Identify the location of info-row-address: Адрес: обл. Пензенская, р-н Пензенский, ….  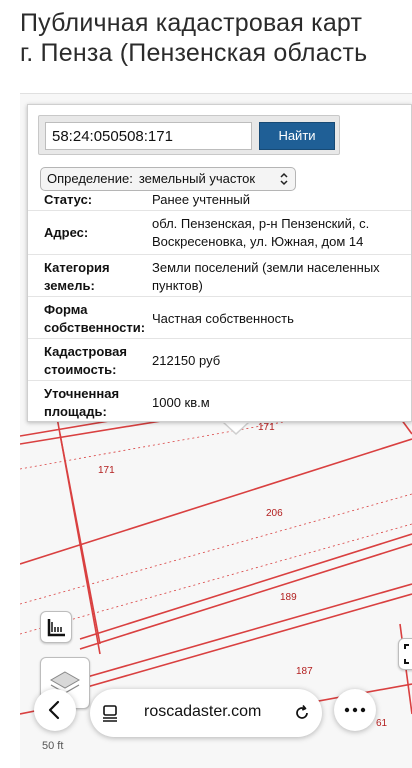
(219, 233).